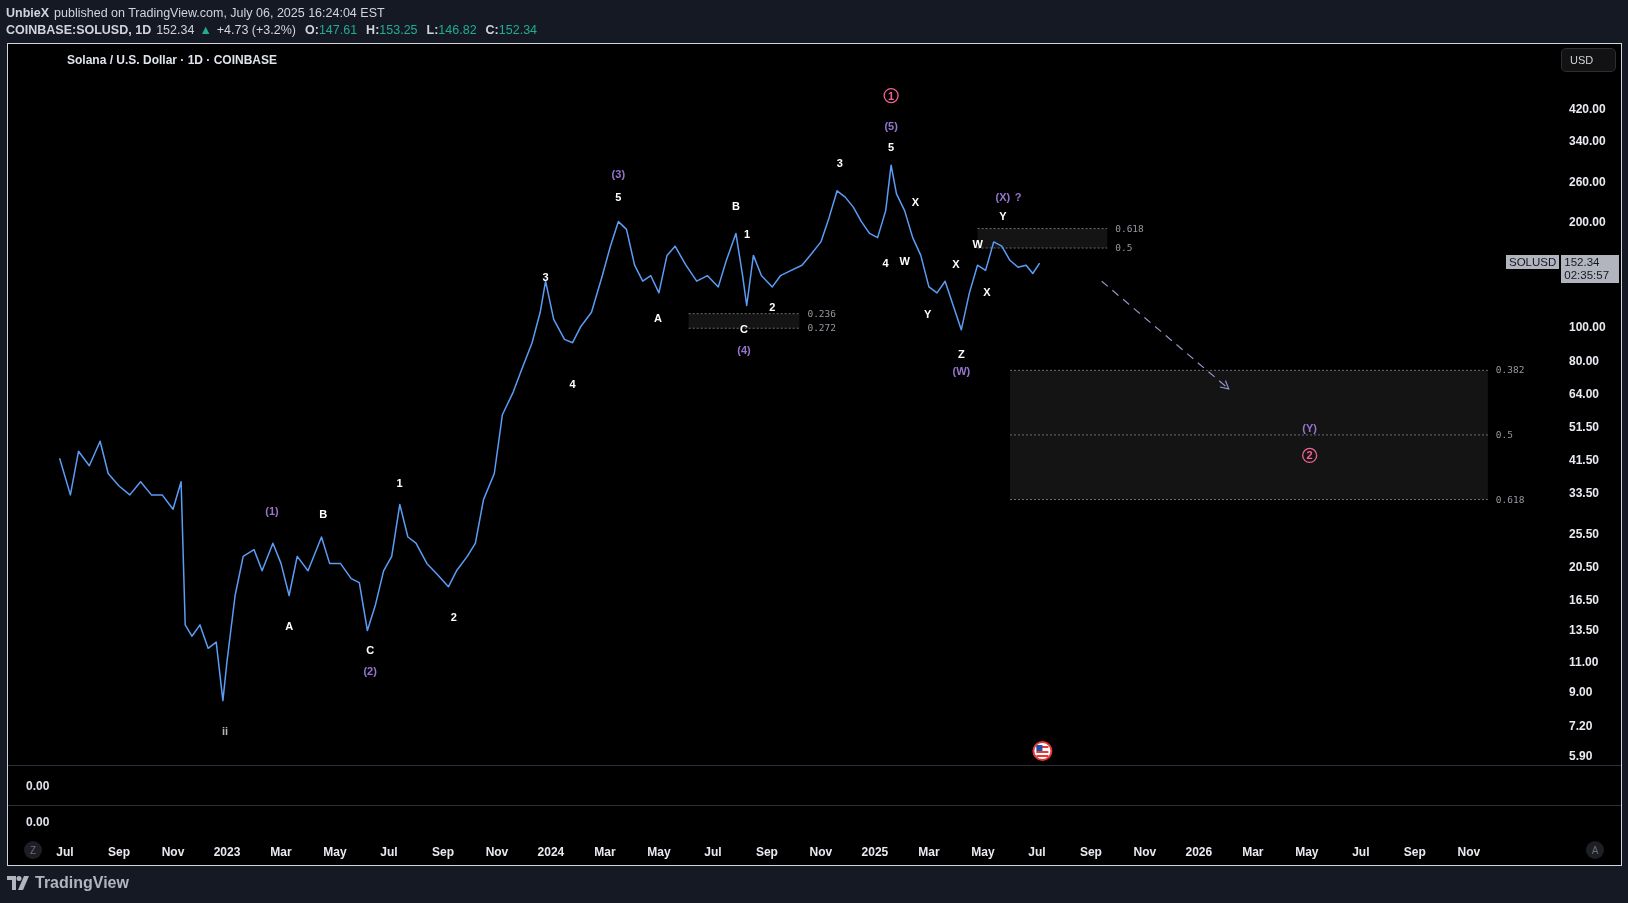 This screenshot has width=1628, height=903. Describe the element at coordinates (518, 29) in the screenshot. I see `ohlc-value: 152.34` at that location.